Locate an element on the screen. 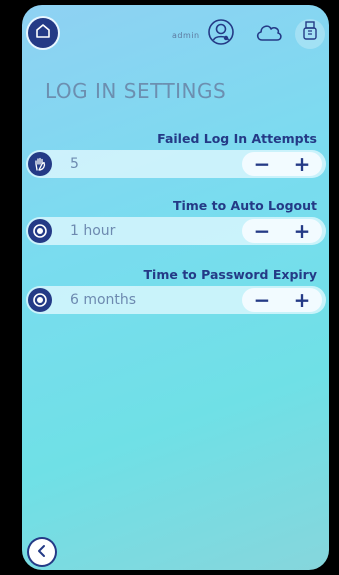  user-account-button is located at coordinates (221, 34).